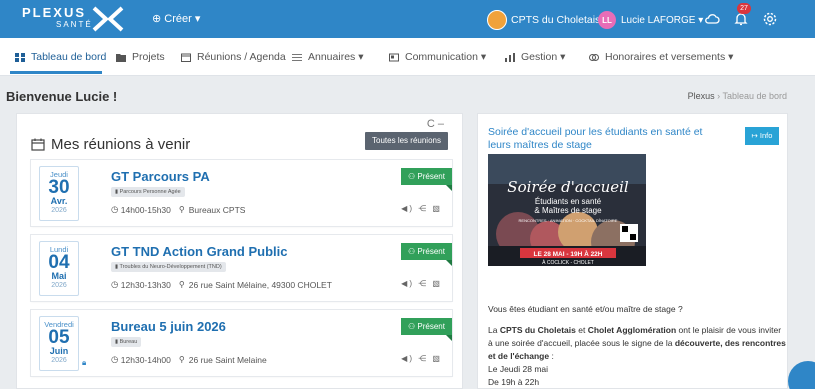  What do you see at coordinates (20, 57) in the screenshot?
I see `dashboard-icon` at bounding box center [20, 57].